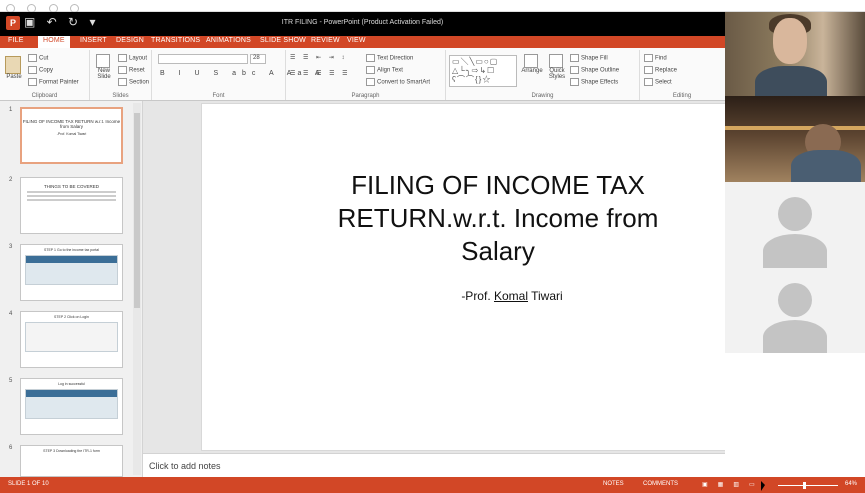  Describe the element at coordinates (185, 466) in the screenshot. I see `notes-placeholder: Click to add notes` at that location.